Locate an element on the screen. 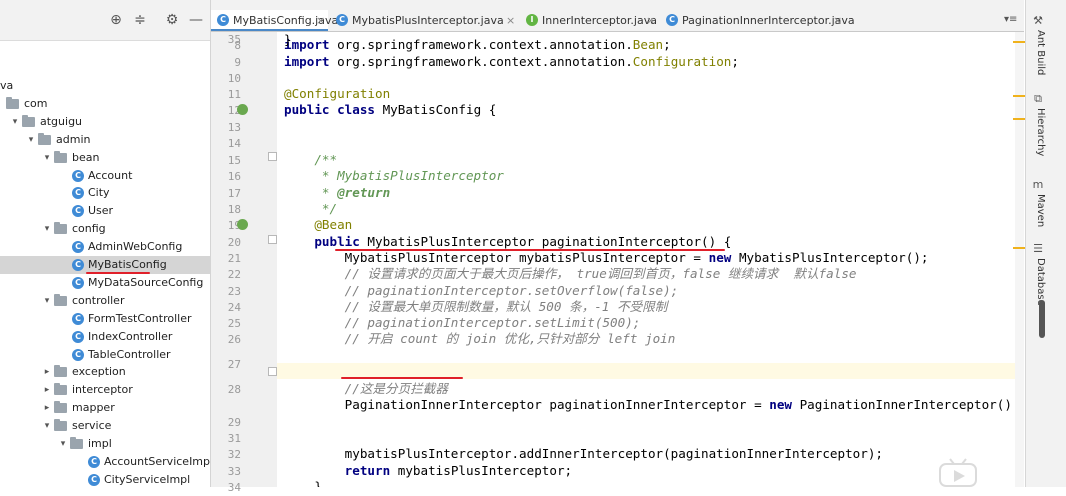 The width and height of the screenshot is (1066, 496). code-line: @Configuration is located at coordinates (337, 94).